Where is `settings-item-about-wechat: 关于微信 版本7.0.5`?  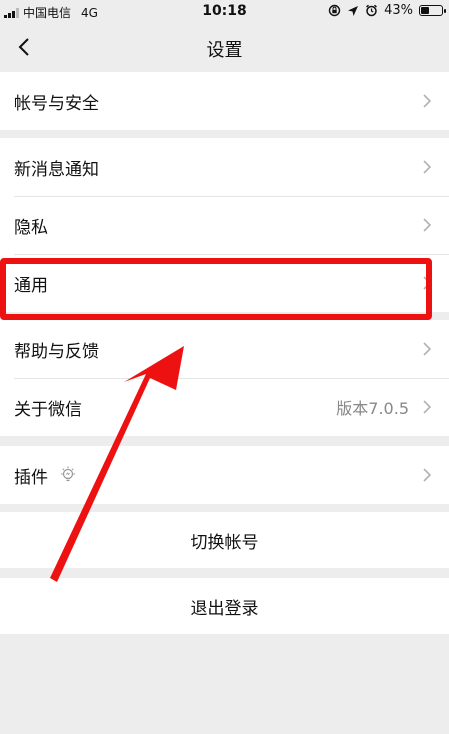
settings-item-about-wechat: 关于微信 版本7.0.5 is located at coordinates (224, 407).